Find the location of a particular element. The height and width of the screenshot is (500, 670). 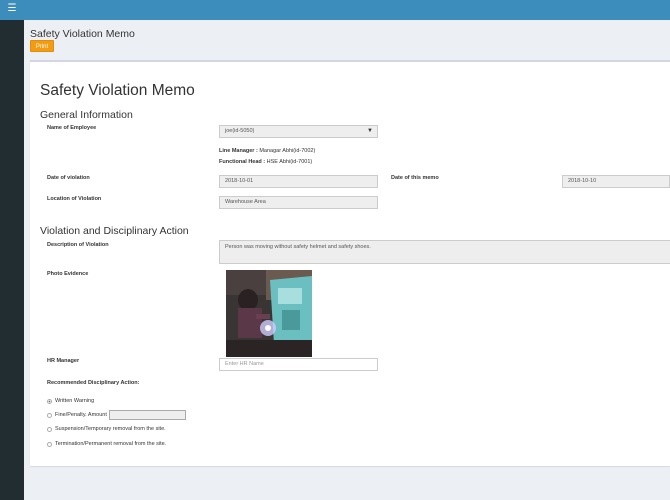

description-label: Description of Violation is located at coordinates (78, 245).